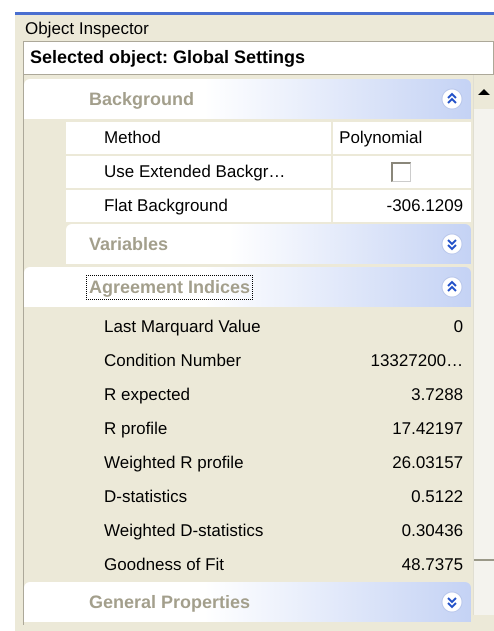  Describe the element at coordinates (427, 429) in the screenshot. I see `property-value: 17.42197` at that location.